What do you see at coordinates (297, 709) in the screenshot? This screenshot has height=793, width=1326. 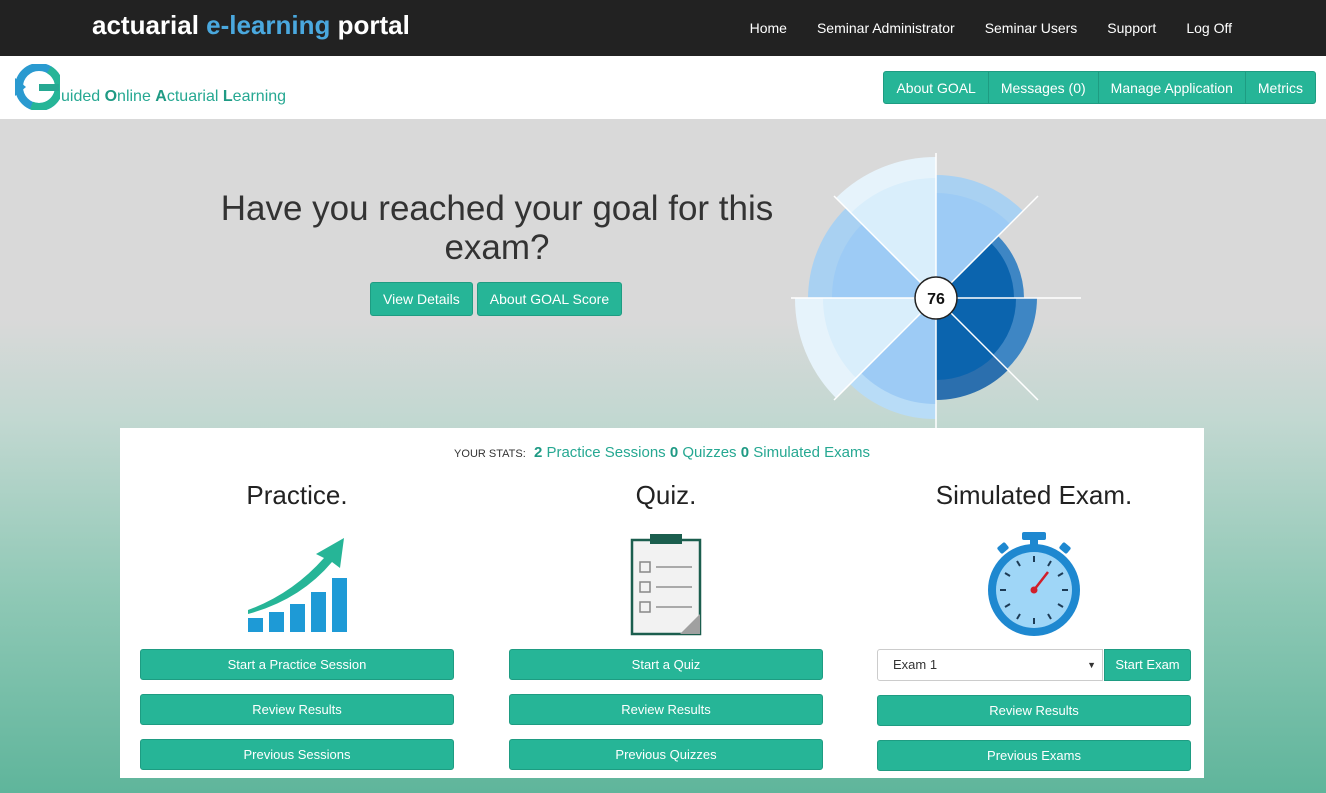 I see `practice-review-results-button: Review Results` at bounding box center [297, 709].